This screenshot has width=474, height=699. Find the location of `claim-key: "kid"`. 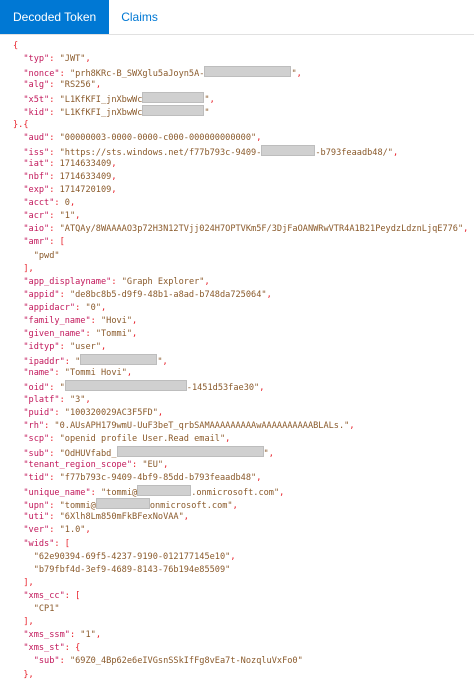

claim-key: "kid" is located at coordinates (36, 113).